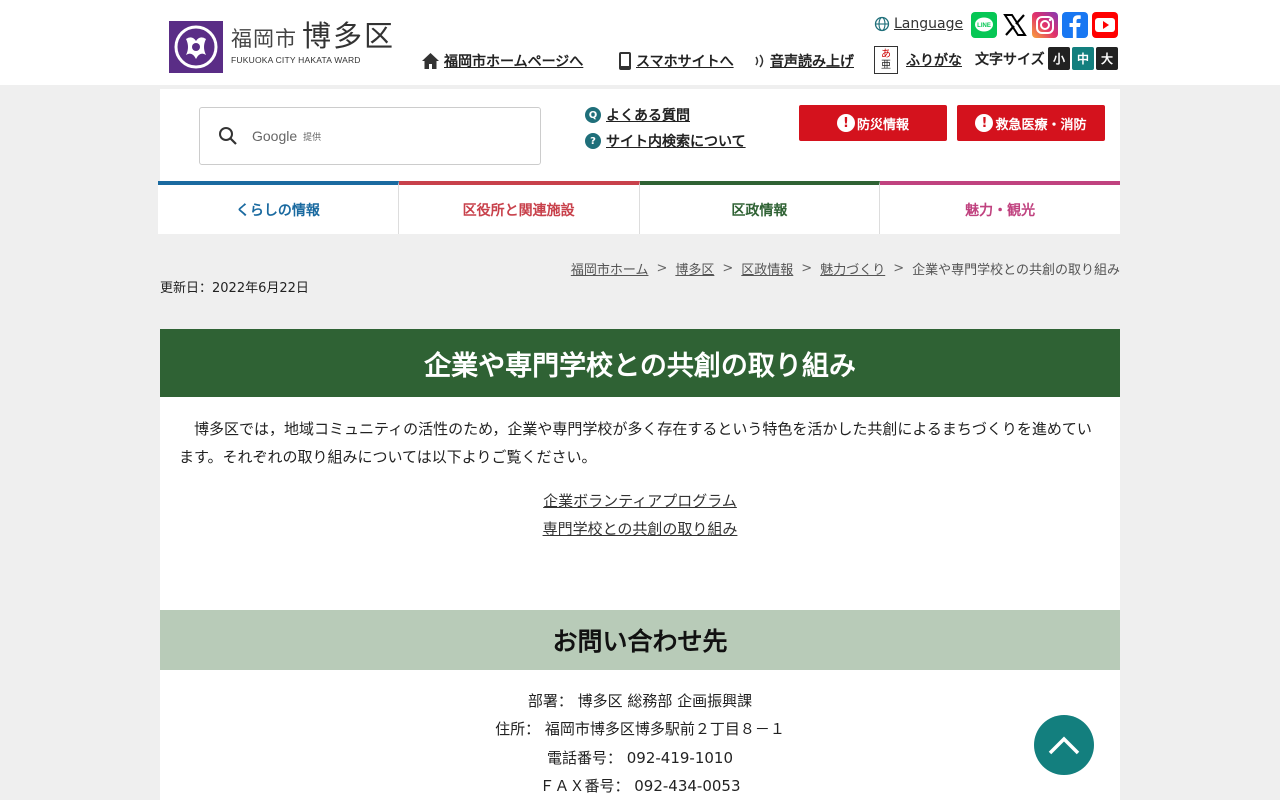  What do you see at coordinates (648, 116) in the screenshot?
I see `faq-link-label: よくある質問` at bounding box center [648, 116].